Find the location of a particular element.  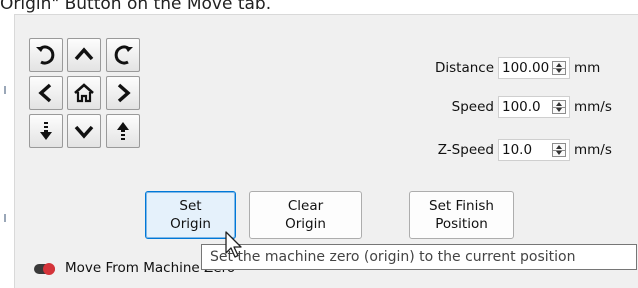

speed-field: 100.0 is located at coordinates (534, 107).